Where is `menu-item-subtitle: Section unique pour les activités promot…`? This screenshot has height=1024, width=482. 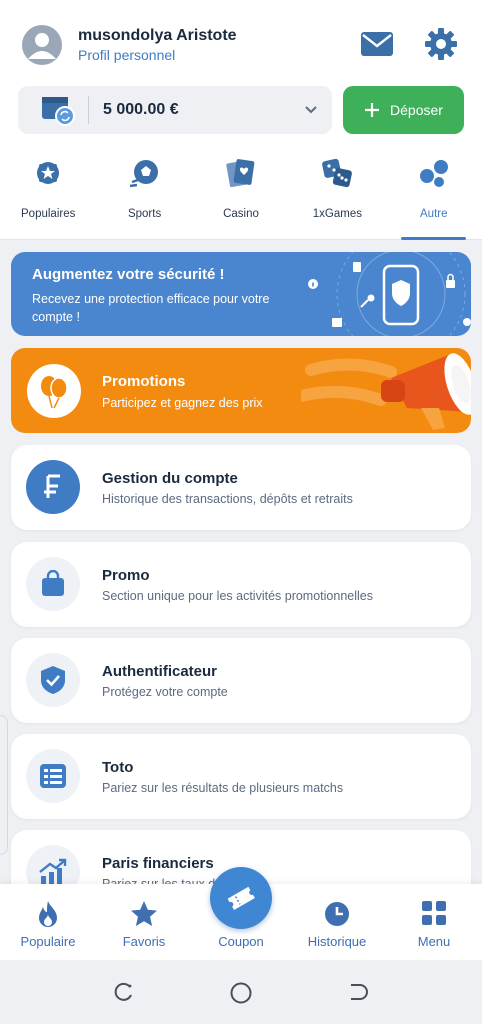
menu-item-subtitle: Section unique pour les activités promot… is located at coordinates (237, 596).